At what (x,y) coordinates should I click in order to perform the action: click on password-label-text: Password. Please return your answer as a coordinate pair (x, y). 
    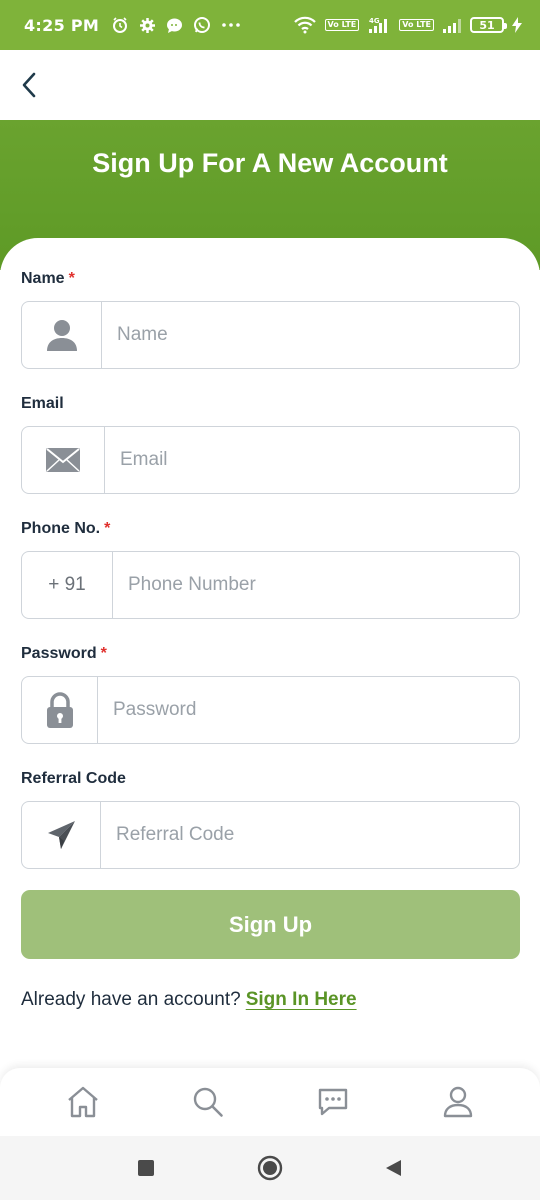
    Looking at the image, I should click on (59, 653).